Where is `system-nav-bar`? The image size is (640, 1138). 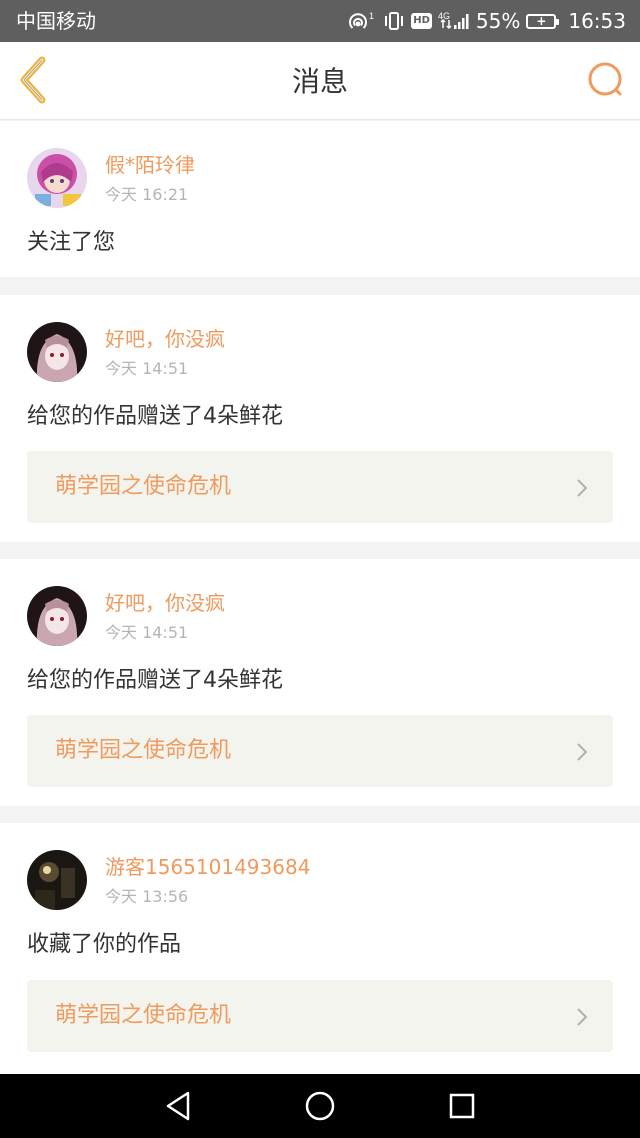 system-nav-bar is located at coordinates (320, 1106).